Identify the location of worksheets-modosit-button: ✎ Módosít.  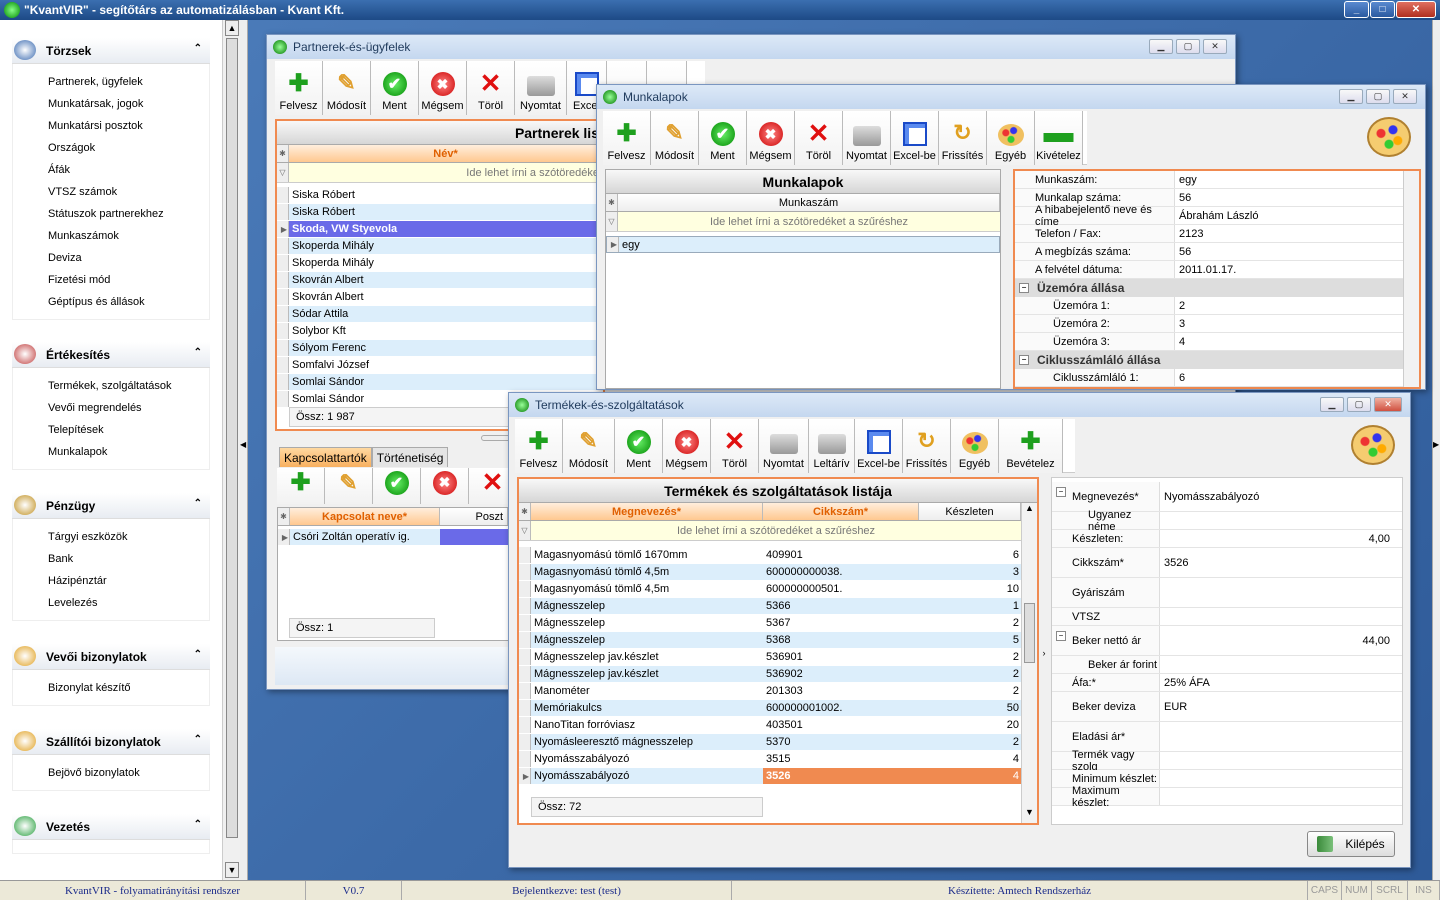
(675, 138).